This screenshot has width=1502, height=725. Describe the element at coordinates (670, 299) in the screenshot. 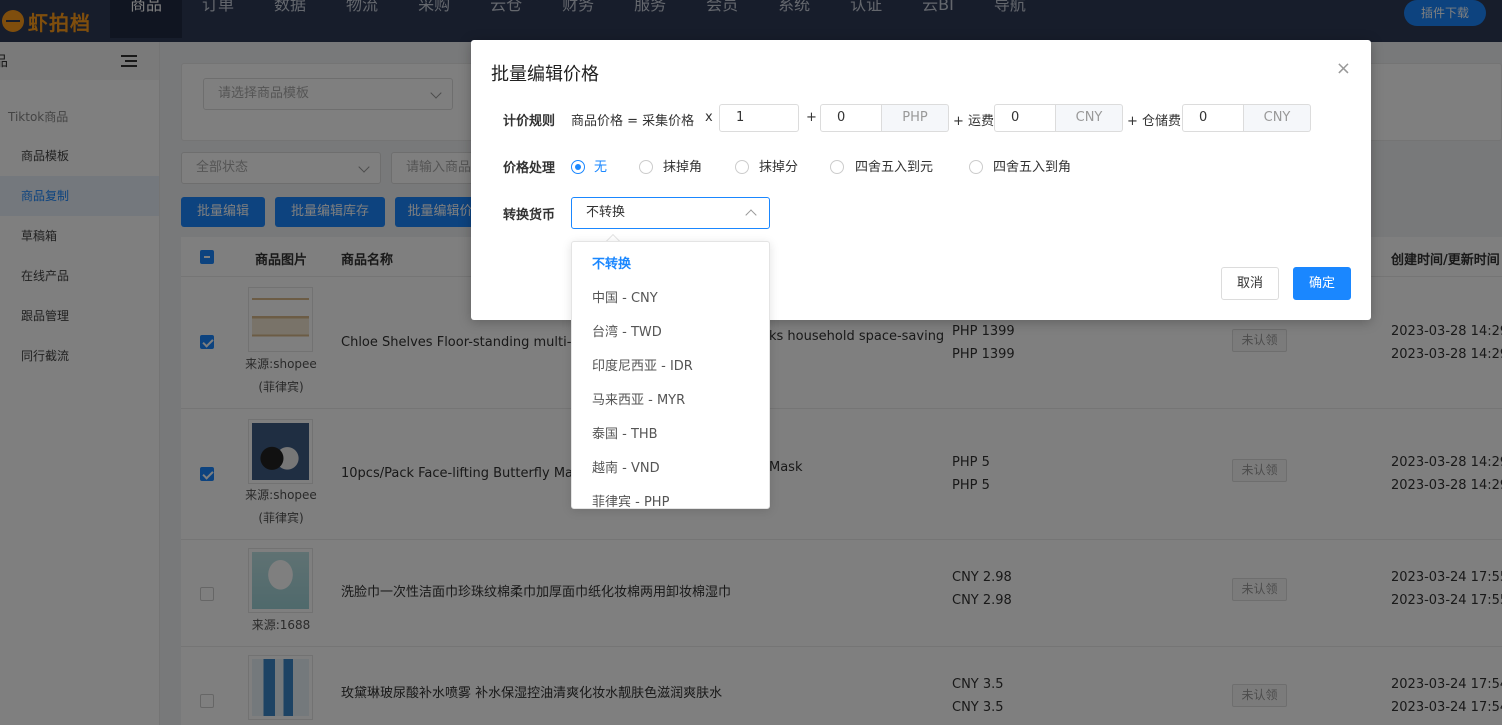

I see `currency-option-cny: 中国 - CNY` at that location.